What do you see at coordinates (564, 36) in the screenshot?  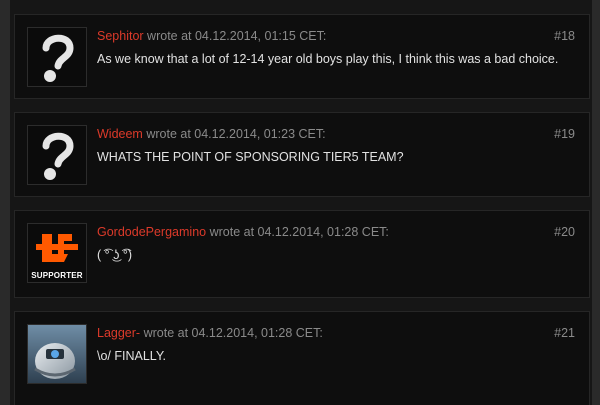 I see `post-number: #18` at bounding box center [564, 36].